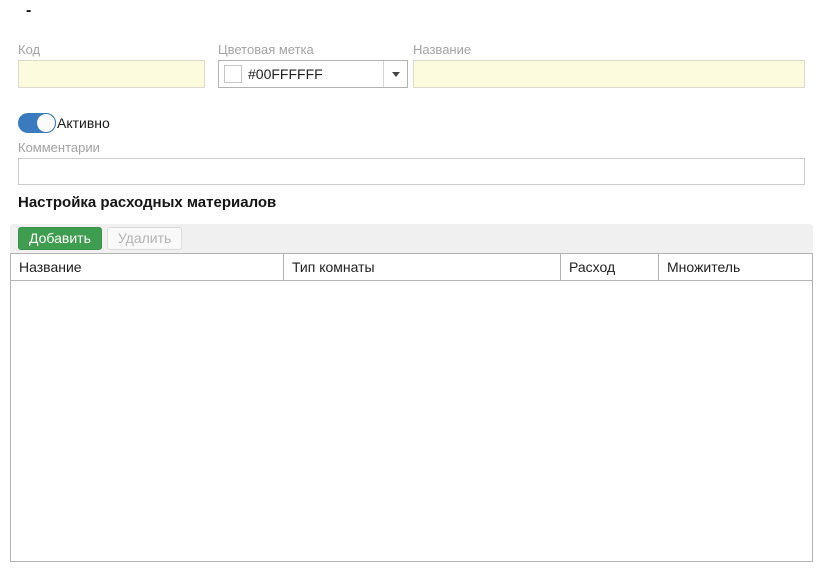  I want to click on name-field-group: Название, so click(609, 65).